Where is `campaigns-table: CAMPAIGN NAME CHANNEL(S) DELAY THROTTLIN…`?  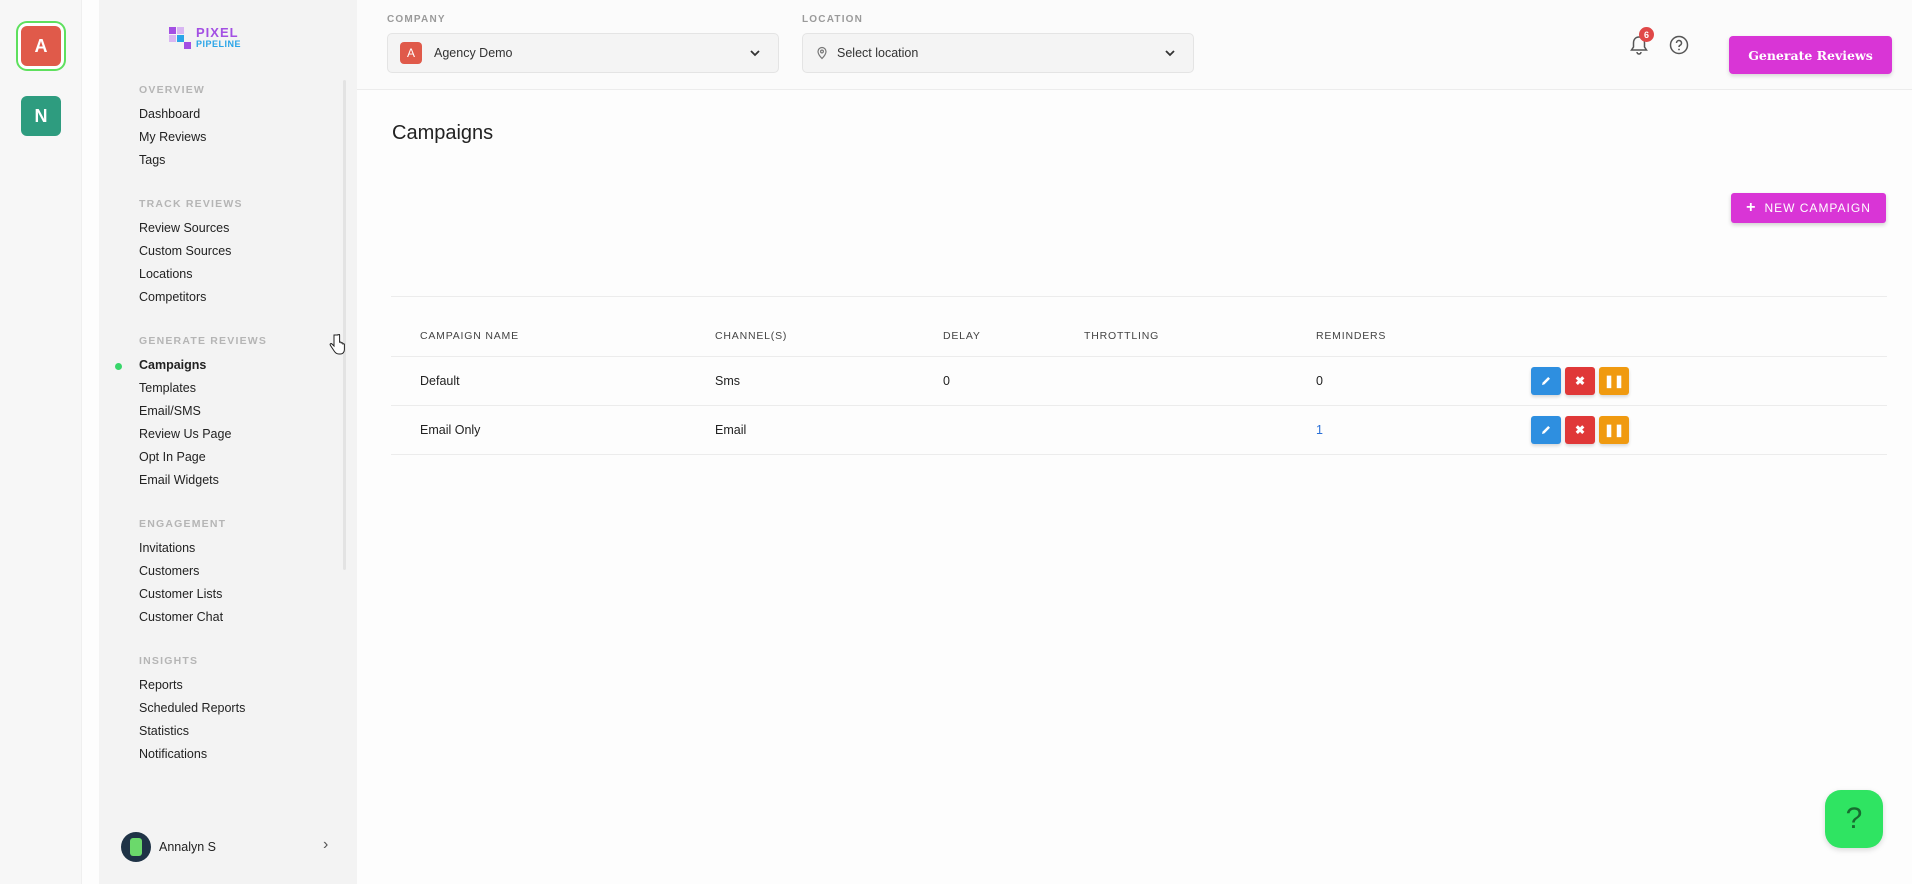
campaigns-table: CAMPAIGN NAME CHANNEL(S) DELAY THROTTLIN… is located at coordinates (1139, 385).